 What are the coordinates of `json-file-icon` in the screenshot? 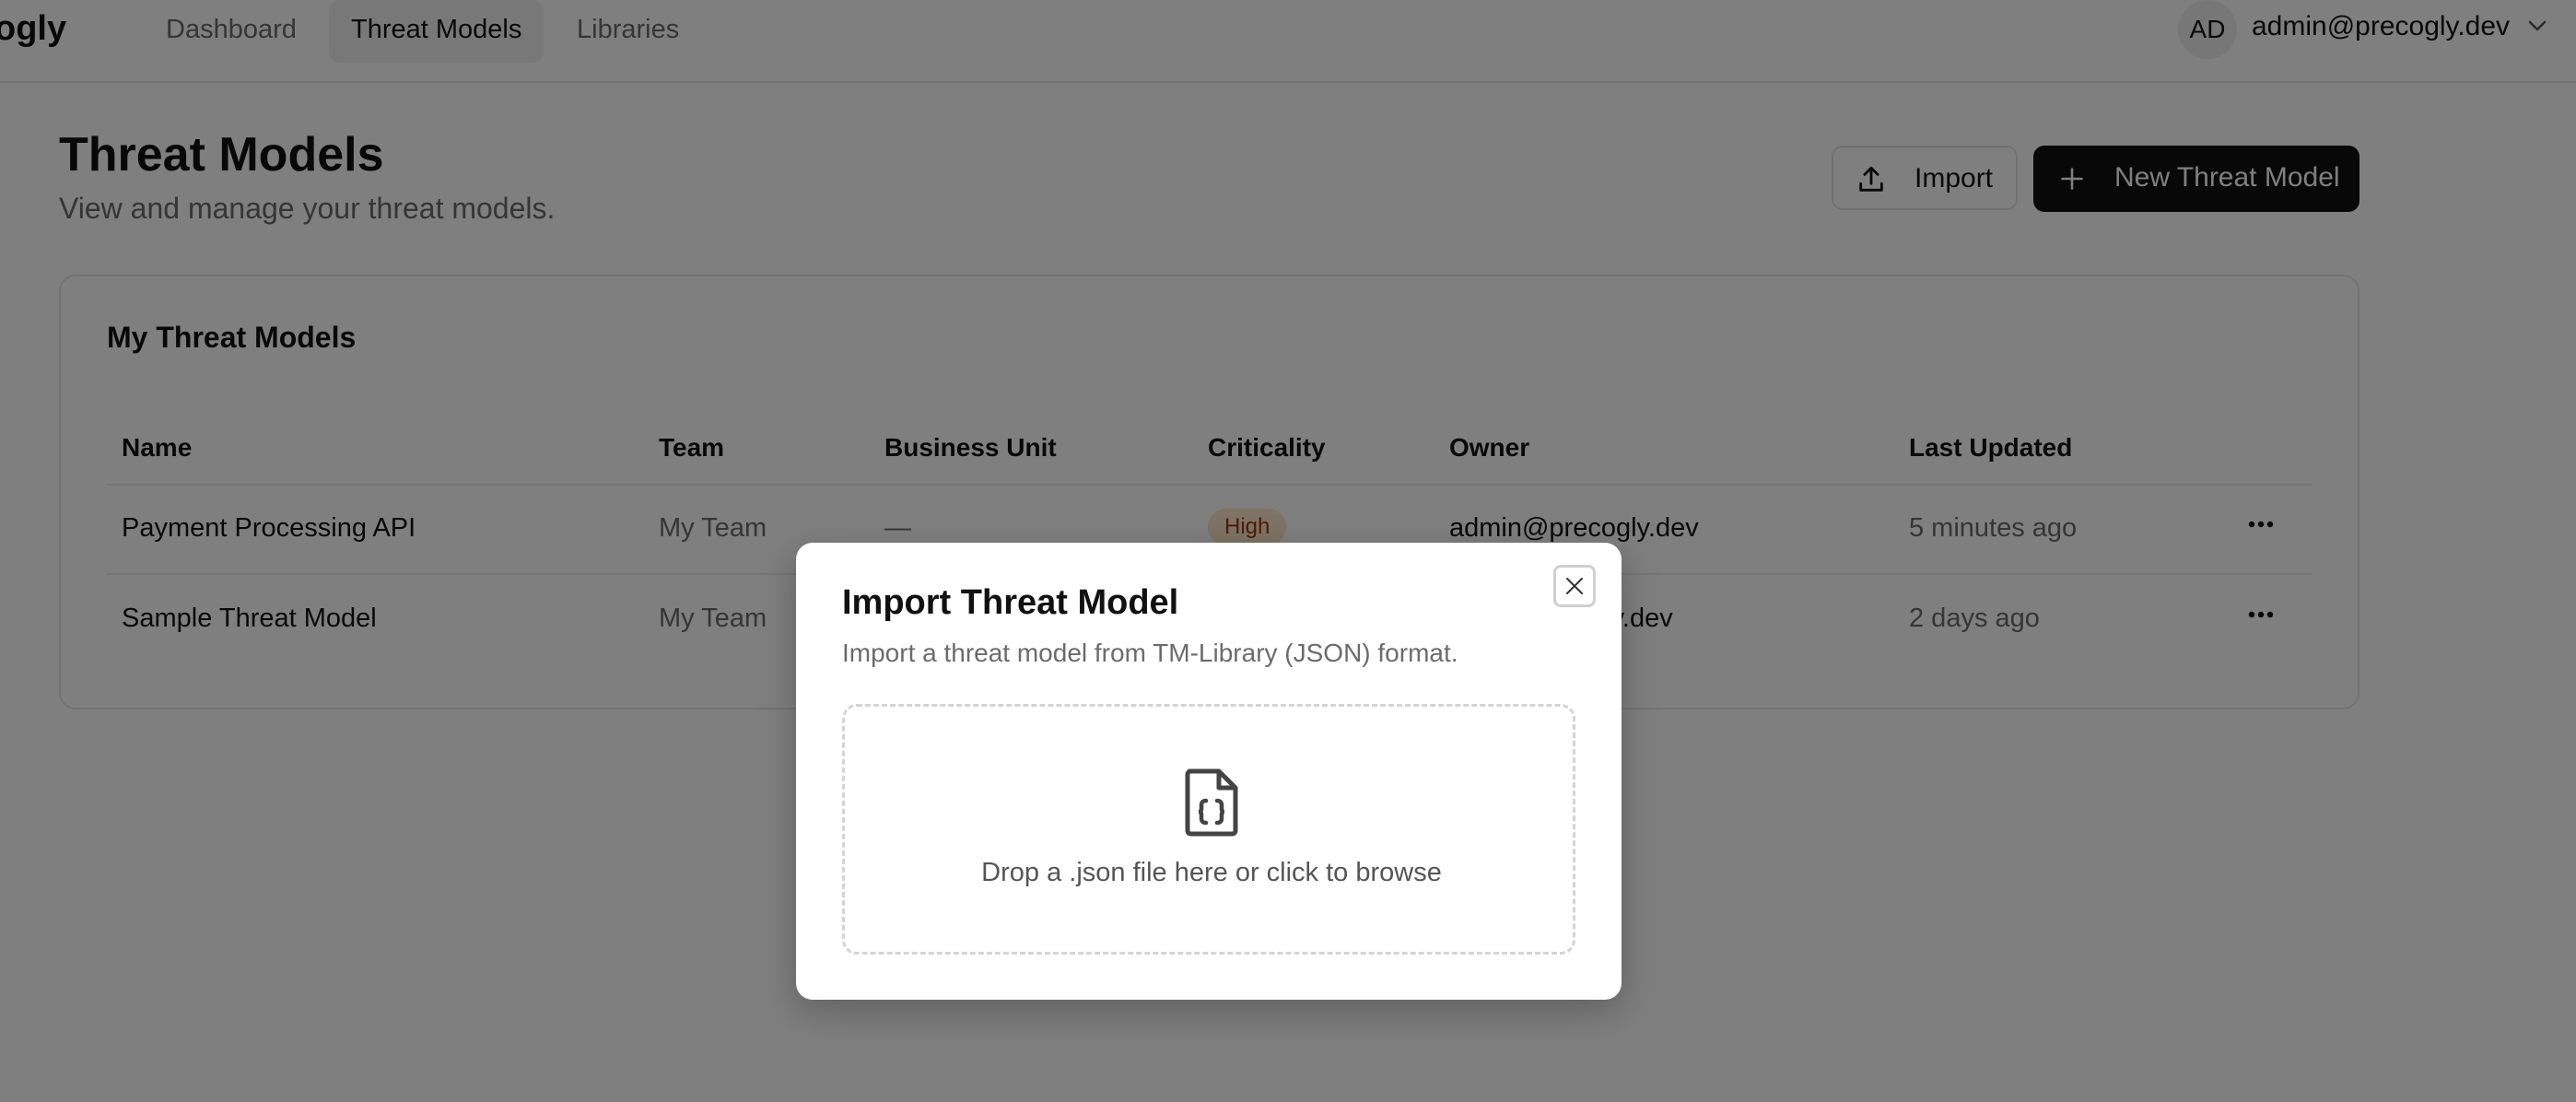 It's located at (1211, 805).